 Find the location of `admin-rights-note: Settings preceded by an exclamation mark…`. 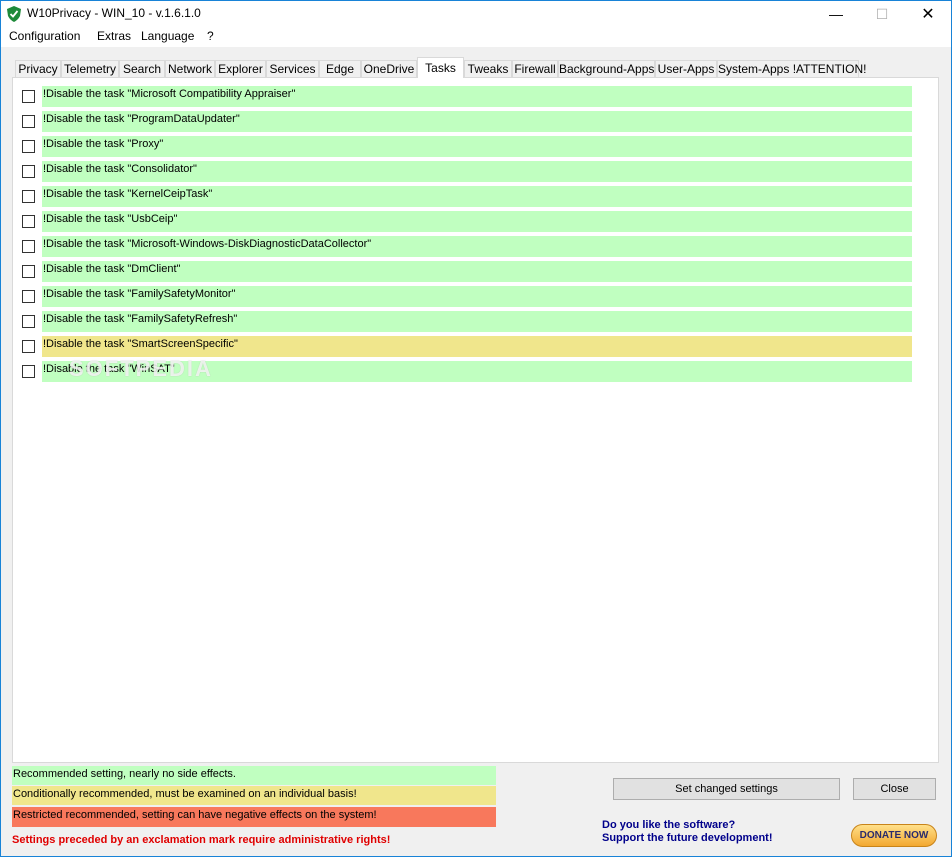

admin-rights-note: Settings preceded by an exclamation mark… is located at coordinates (201, 840).